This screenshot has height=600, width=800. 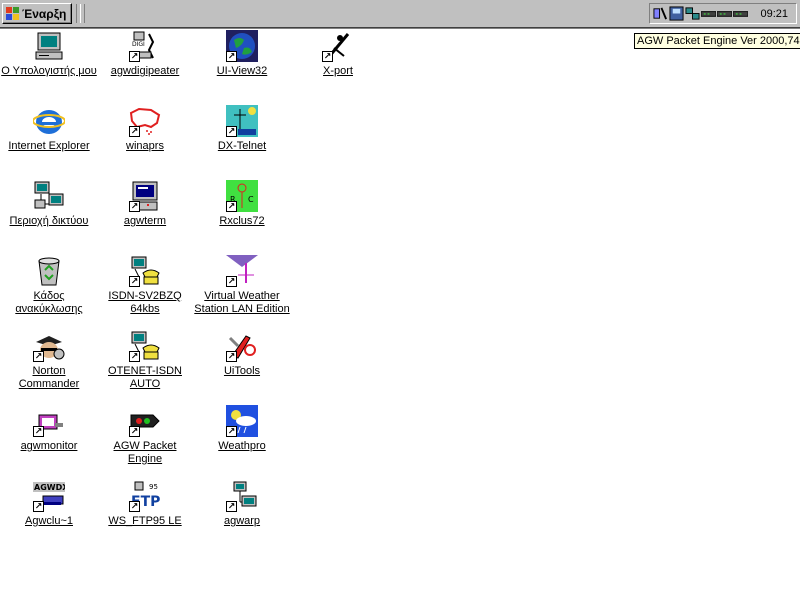 I want to click on desktop-icon-label: agwmonitor, so click(x=49, y=446).